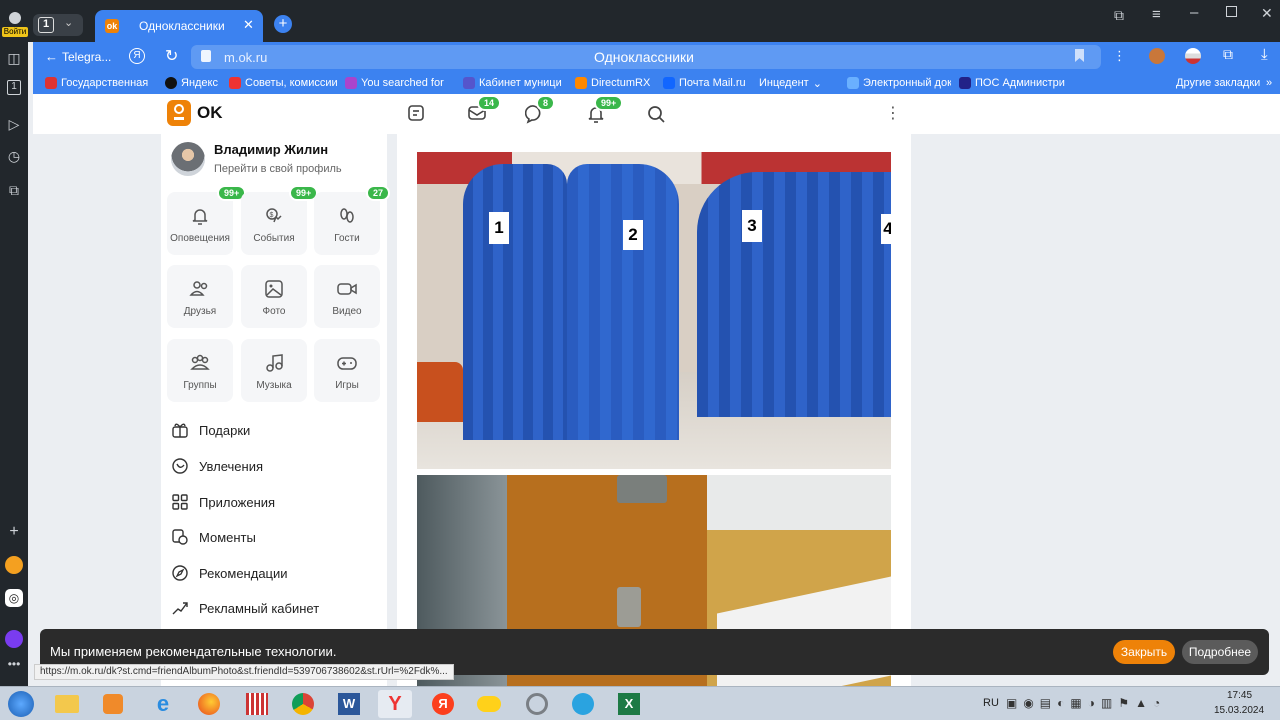 This screenshot has width=1280, height=720. What do you see at coordinates (213, 537) in the screenshot?
I see `menu-item-moments: Моменты` at bounding box center [213, 537].